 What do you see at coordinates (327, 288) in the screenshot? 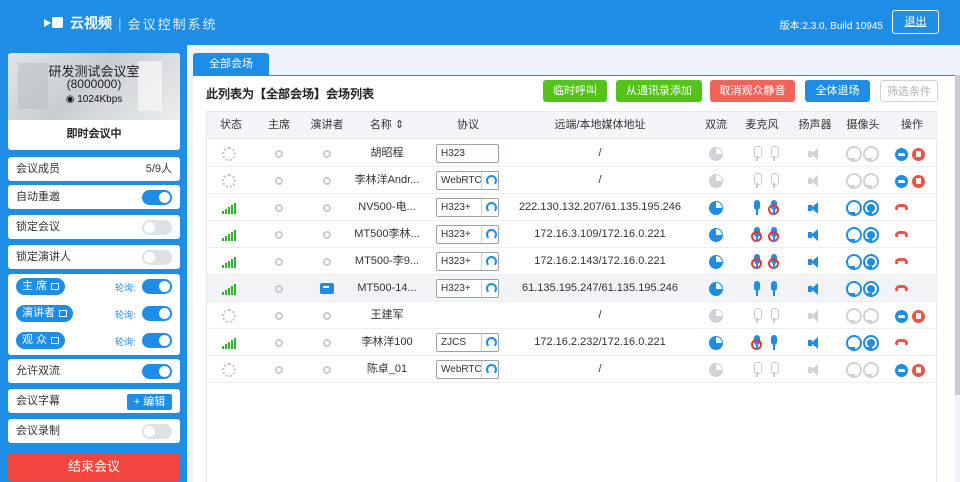
I see `presenter-icon` at bounding box center [327, 288].